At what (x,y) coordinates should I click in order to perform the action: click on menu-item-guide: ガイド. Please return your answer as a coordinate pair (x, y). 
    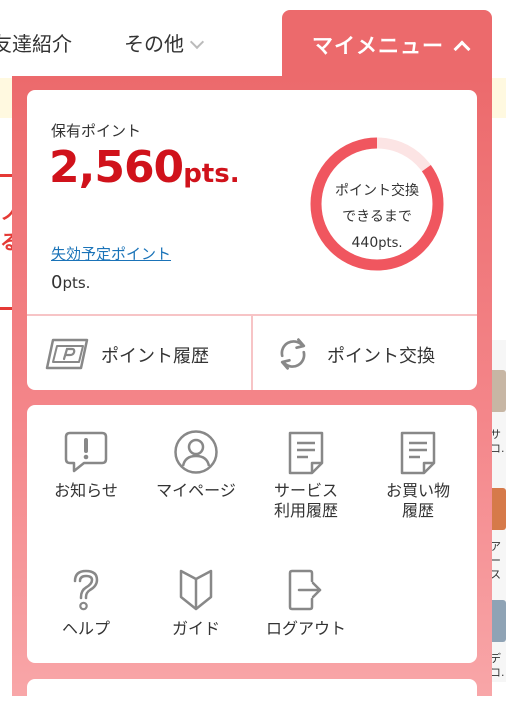
    Looking at the image, I should click on (196, 603).